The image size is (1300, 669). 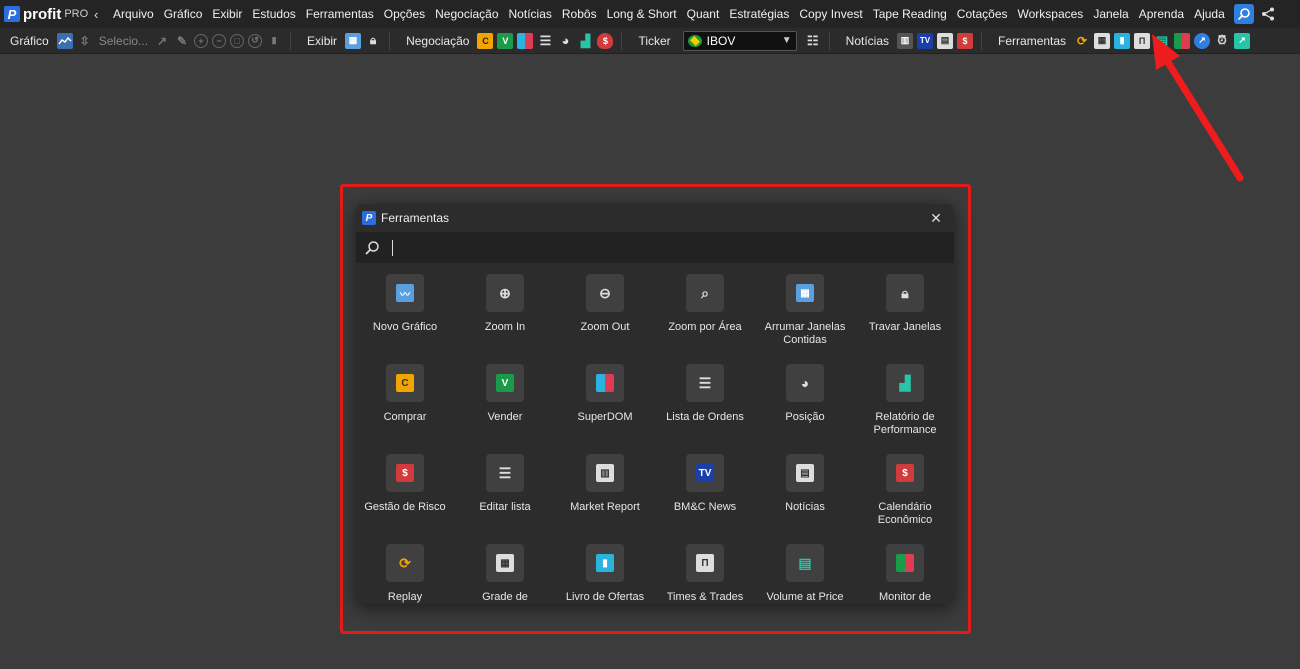 What do you see at coordinates (705, 473) in the screenshot?
I see `tool-tile: TV` at bounding box center [705, 473].